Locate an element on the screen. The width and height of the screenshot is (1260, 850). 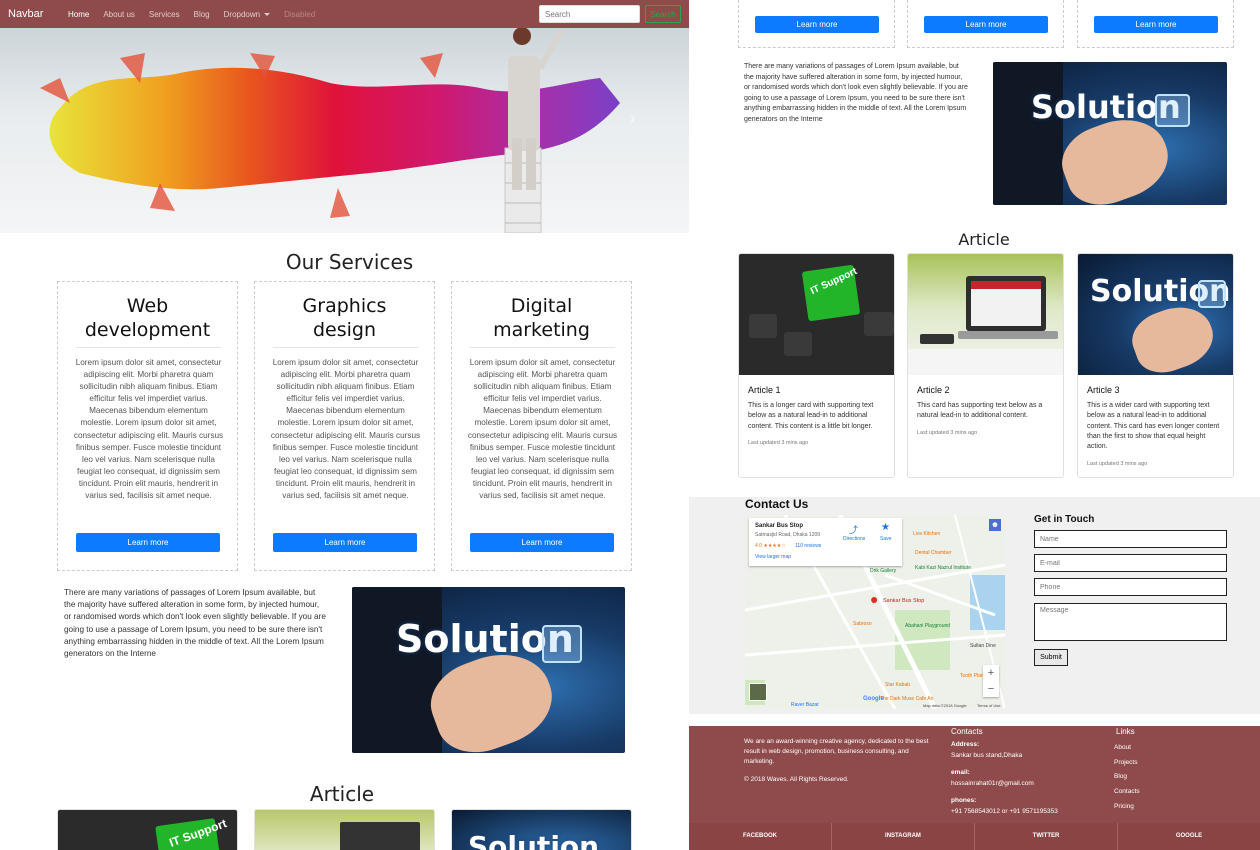
person-icon: ☻ is located at coordinates (995, 525).